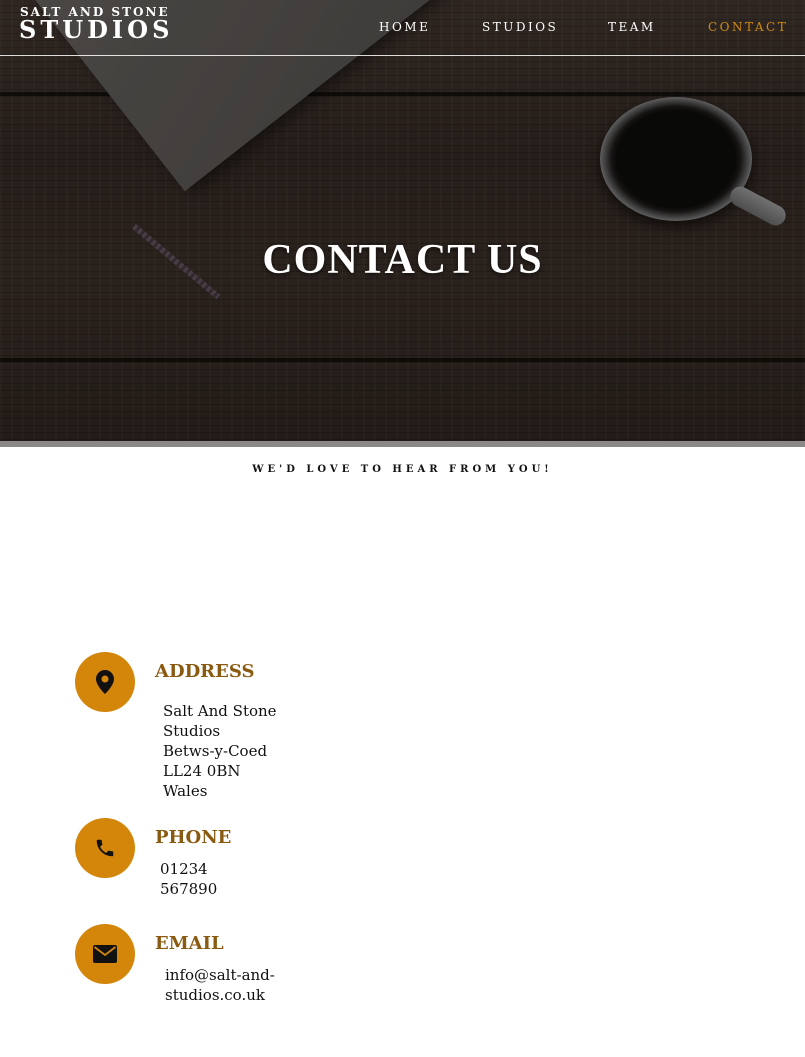 The image size is (805, 1057). Describe the element at coordinates (193, 837) in the screenshot. I see `phone-heading: PHONE` at that location.